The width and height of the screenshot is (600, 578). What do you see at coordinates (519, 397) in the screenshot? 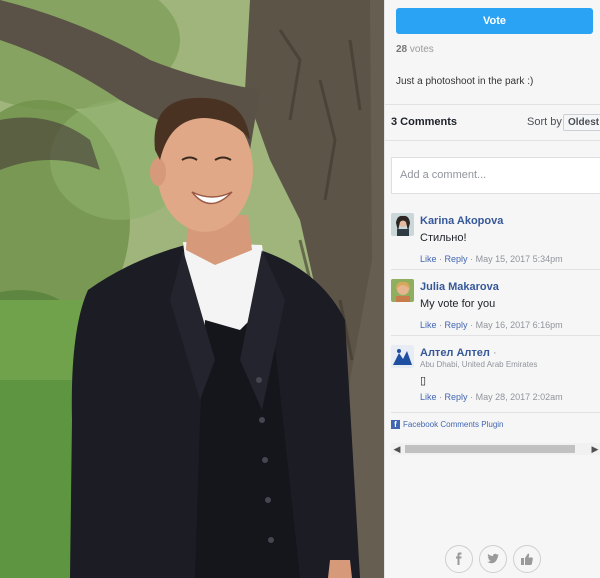
I see `comment-timestamp: May 28, 2017 2:02am` at bounding box center [519, 397].